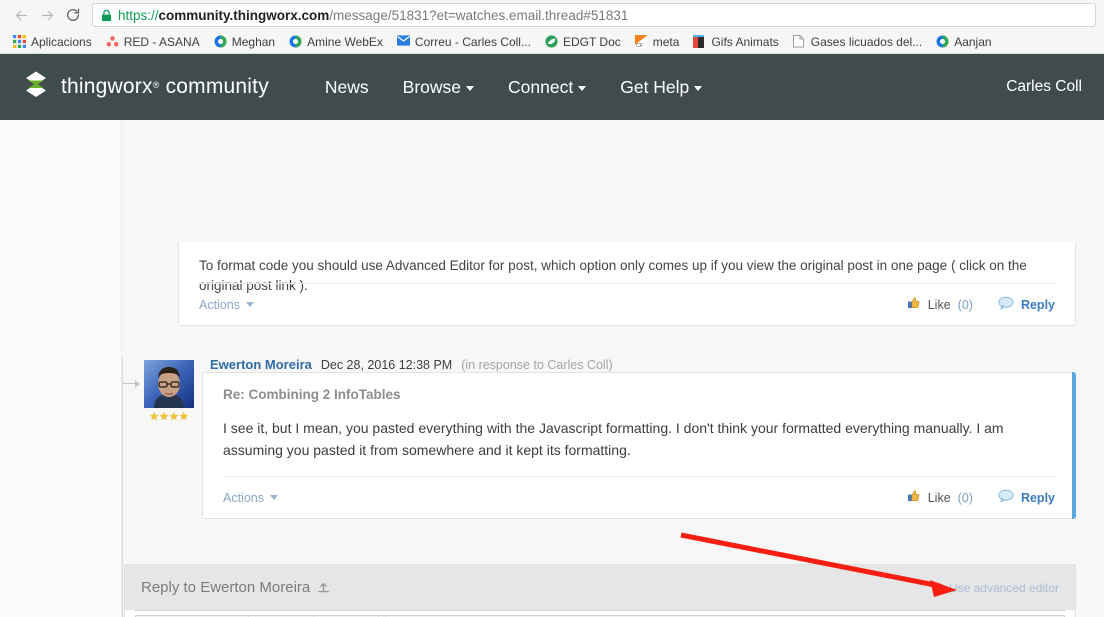 The image size is (1104, 617). What do you see at coordinates (47, 15) in the screenshot?
I see `forward-arrow-icon` at bounding box center [47, 15].